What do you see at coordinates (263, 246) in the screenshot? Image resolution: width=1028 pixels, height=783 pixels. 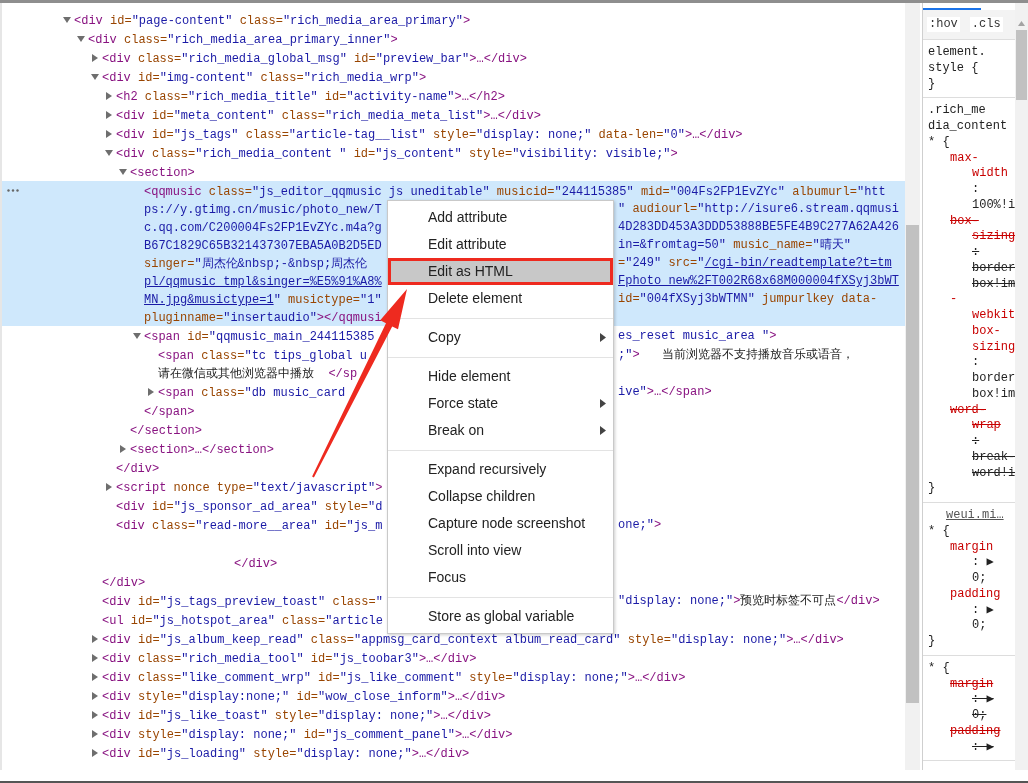 I see `code-line: B67C1829C65B321437307EBA5A0B2D5ED` at bounding box center [263, 246].